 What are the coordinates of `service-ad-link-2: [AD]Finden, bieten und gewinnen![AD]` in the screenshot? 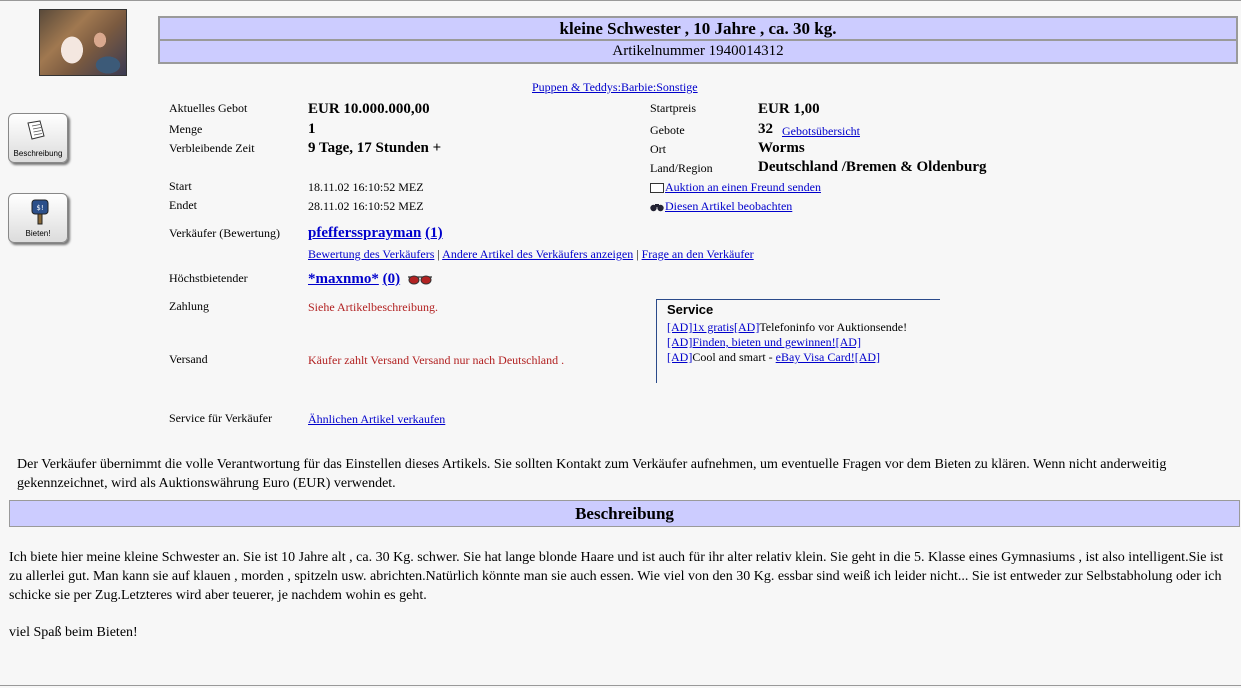 It's located at (764, 342).